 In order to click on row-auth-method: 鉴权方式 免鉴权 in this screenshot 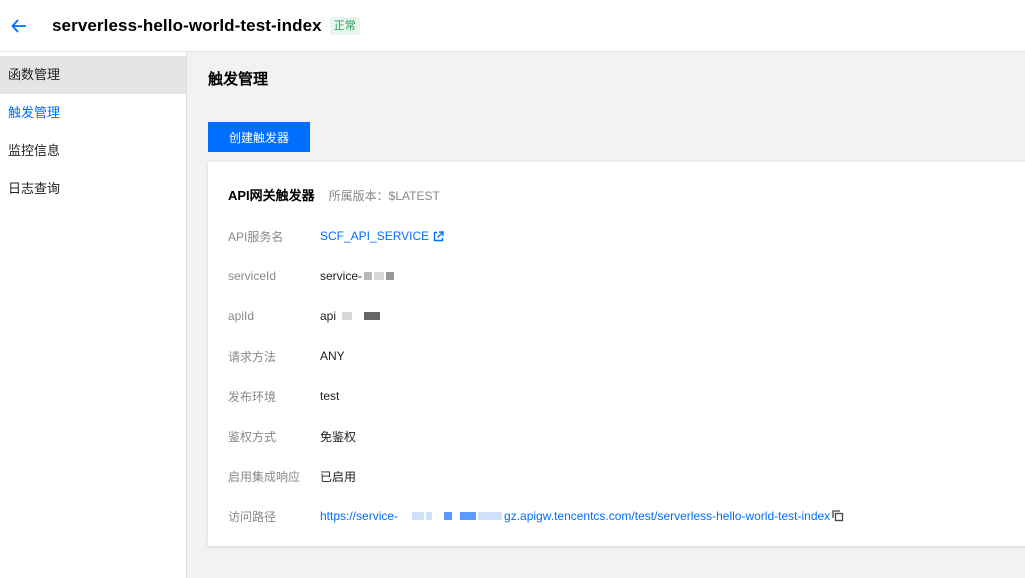, I will do `click(292, 436)`.